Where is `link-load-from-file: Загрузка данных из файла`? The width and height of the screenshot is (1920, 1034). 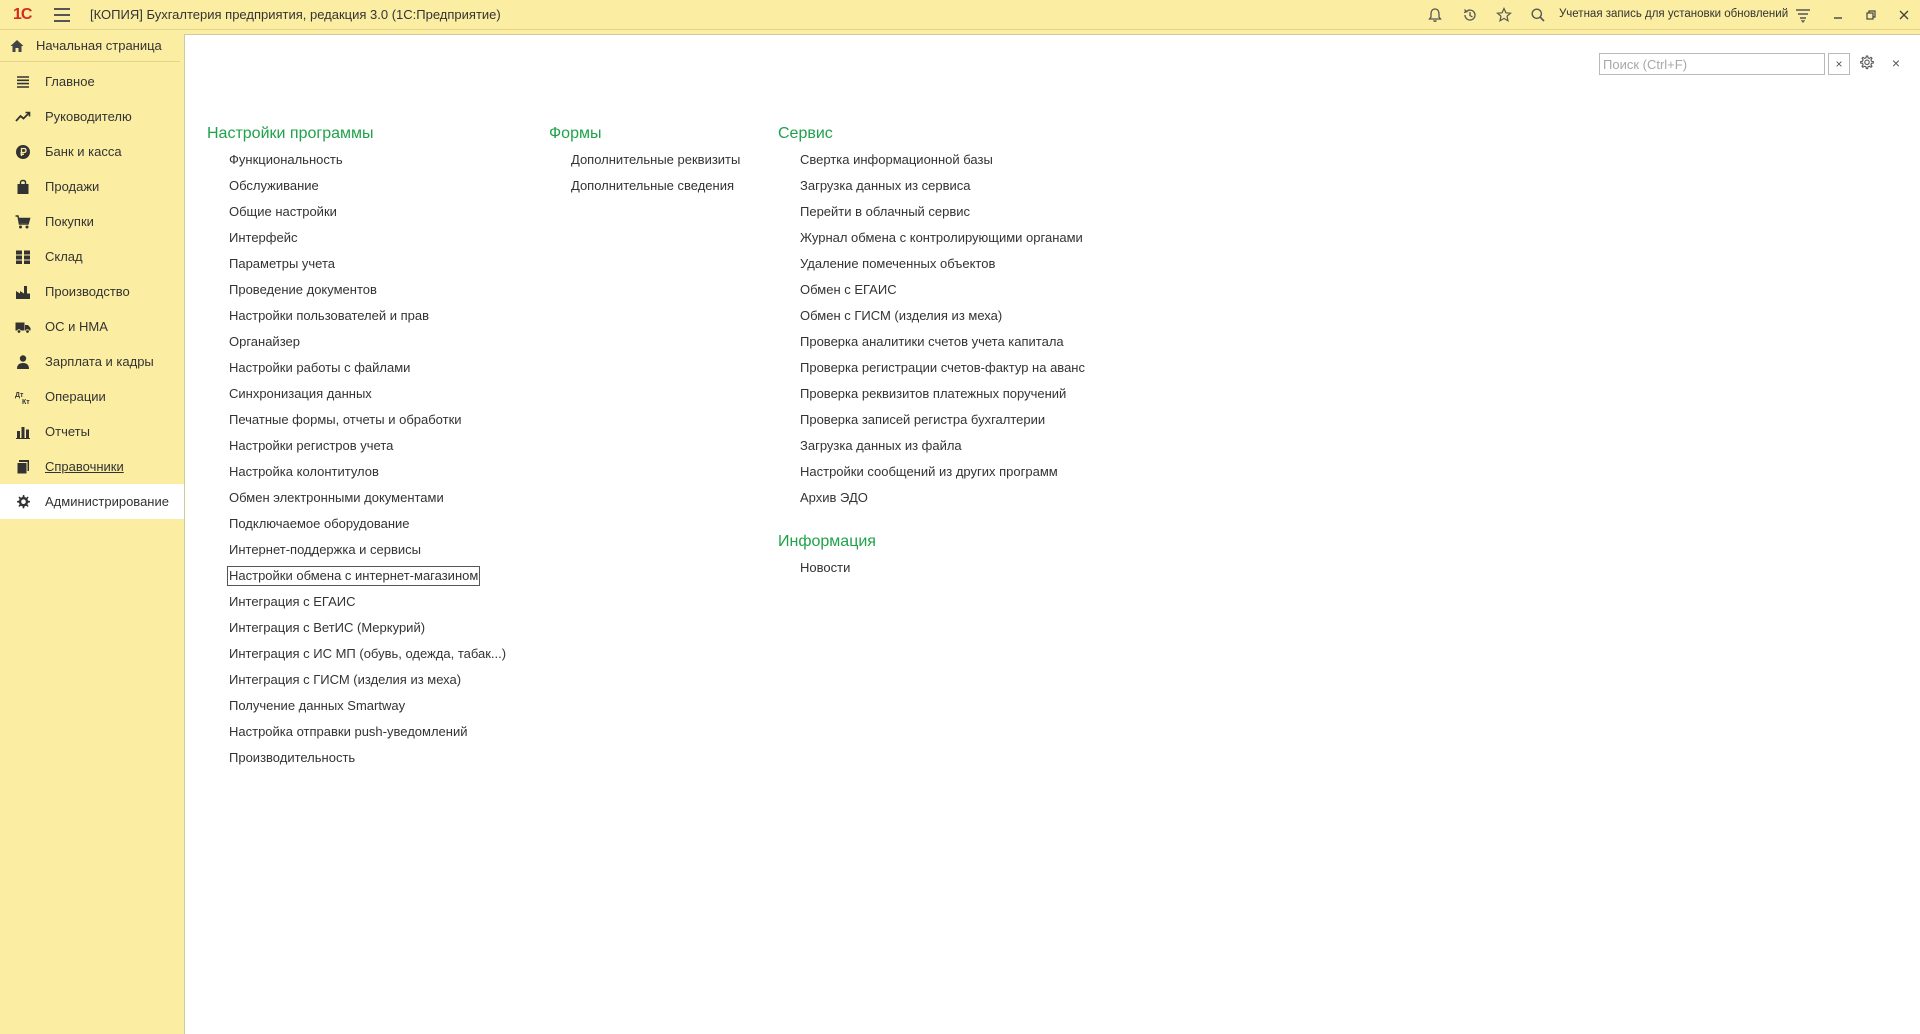 link-load-from-file: Загрузка данных из файла is located at coordinates (942, 450).